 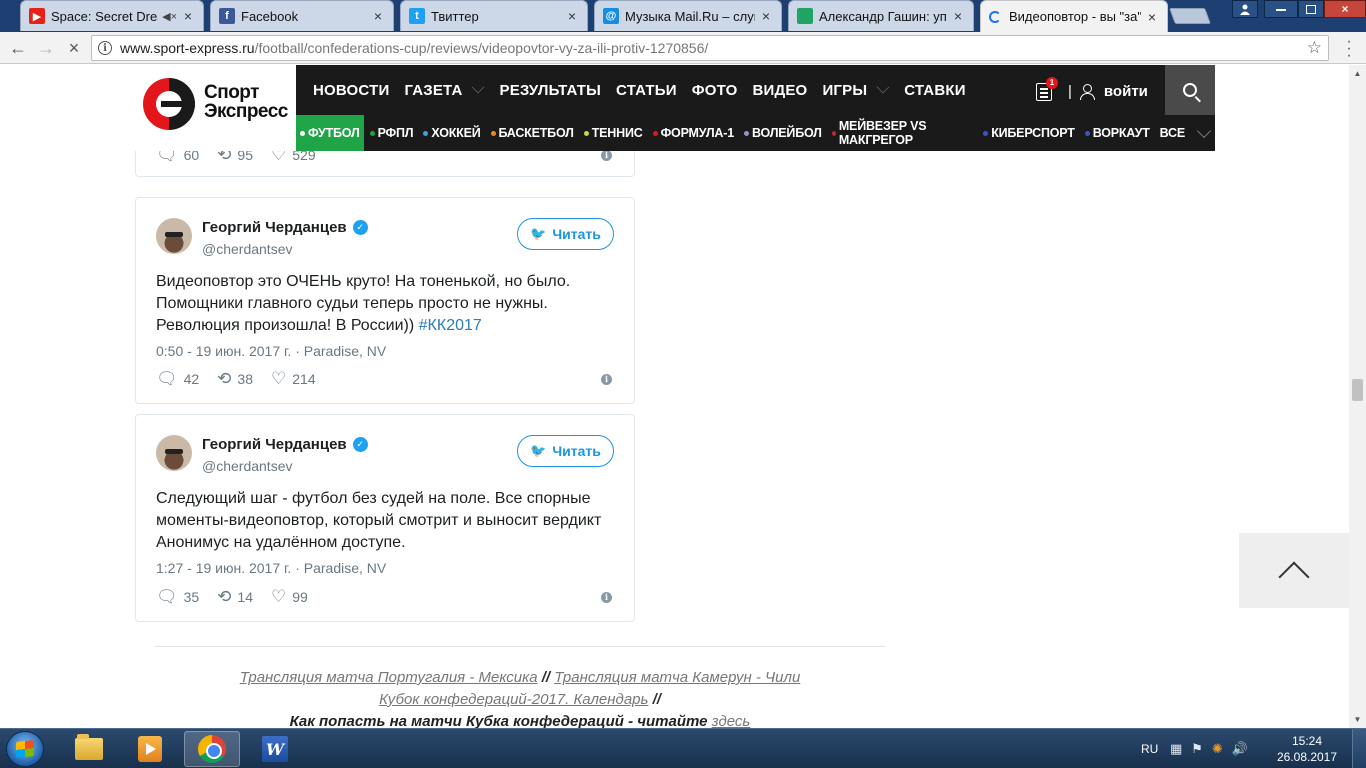 What do you see at coordinates (105, 48) in the screenshot?
I see `site-info-icon: i` at bounding box center [105, 48].